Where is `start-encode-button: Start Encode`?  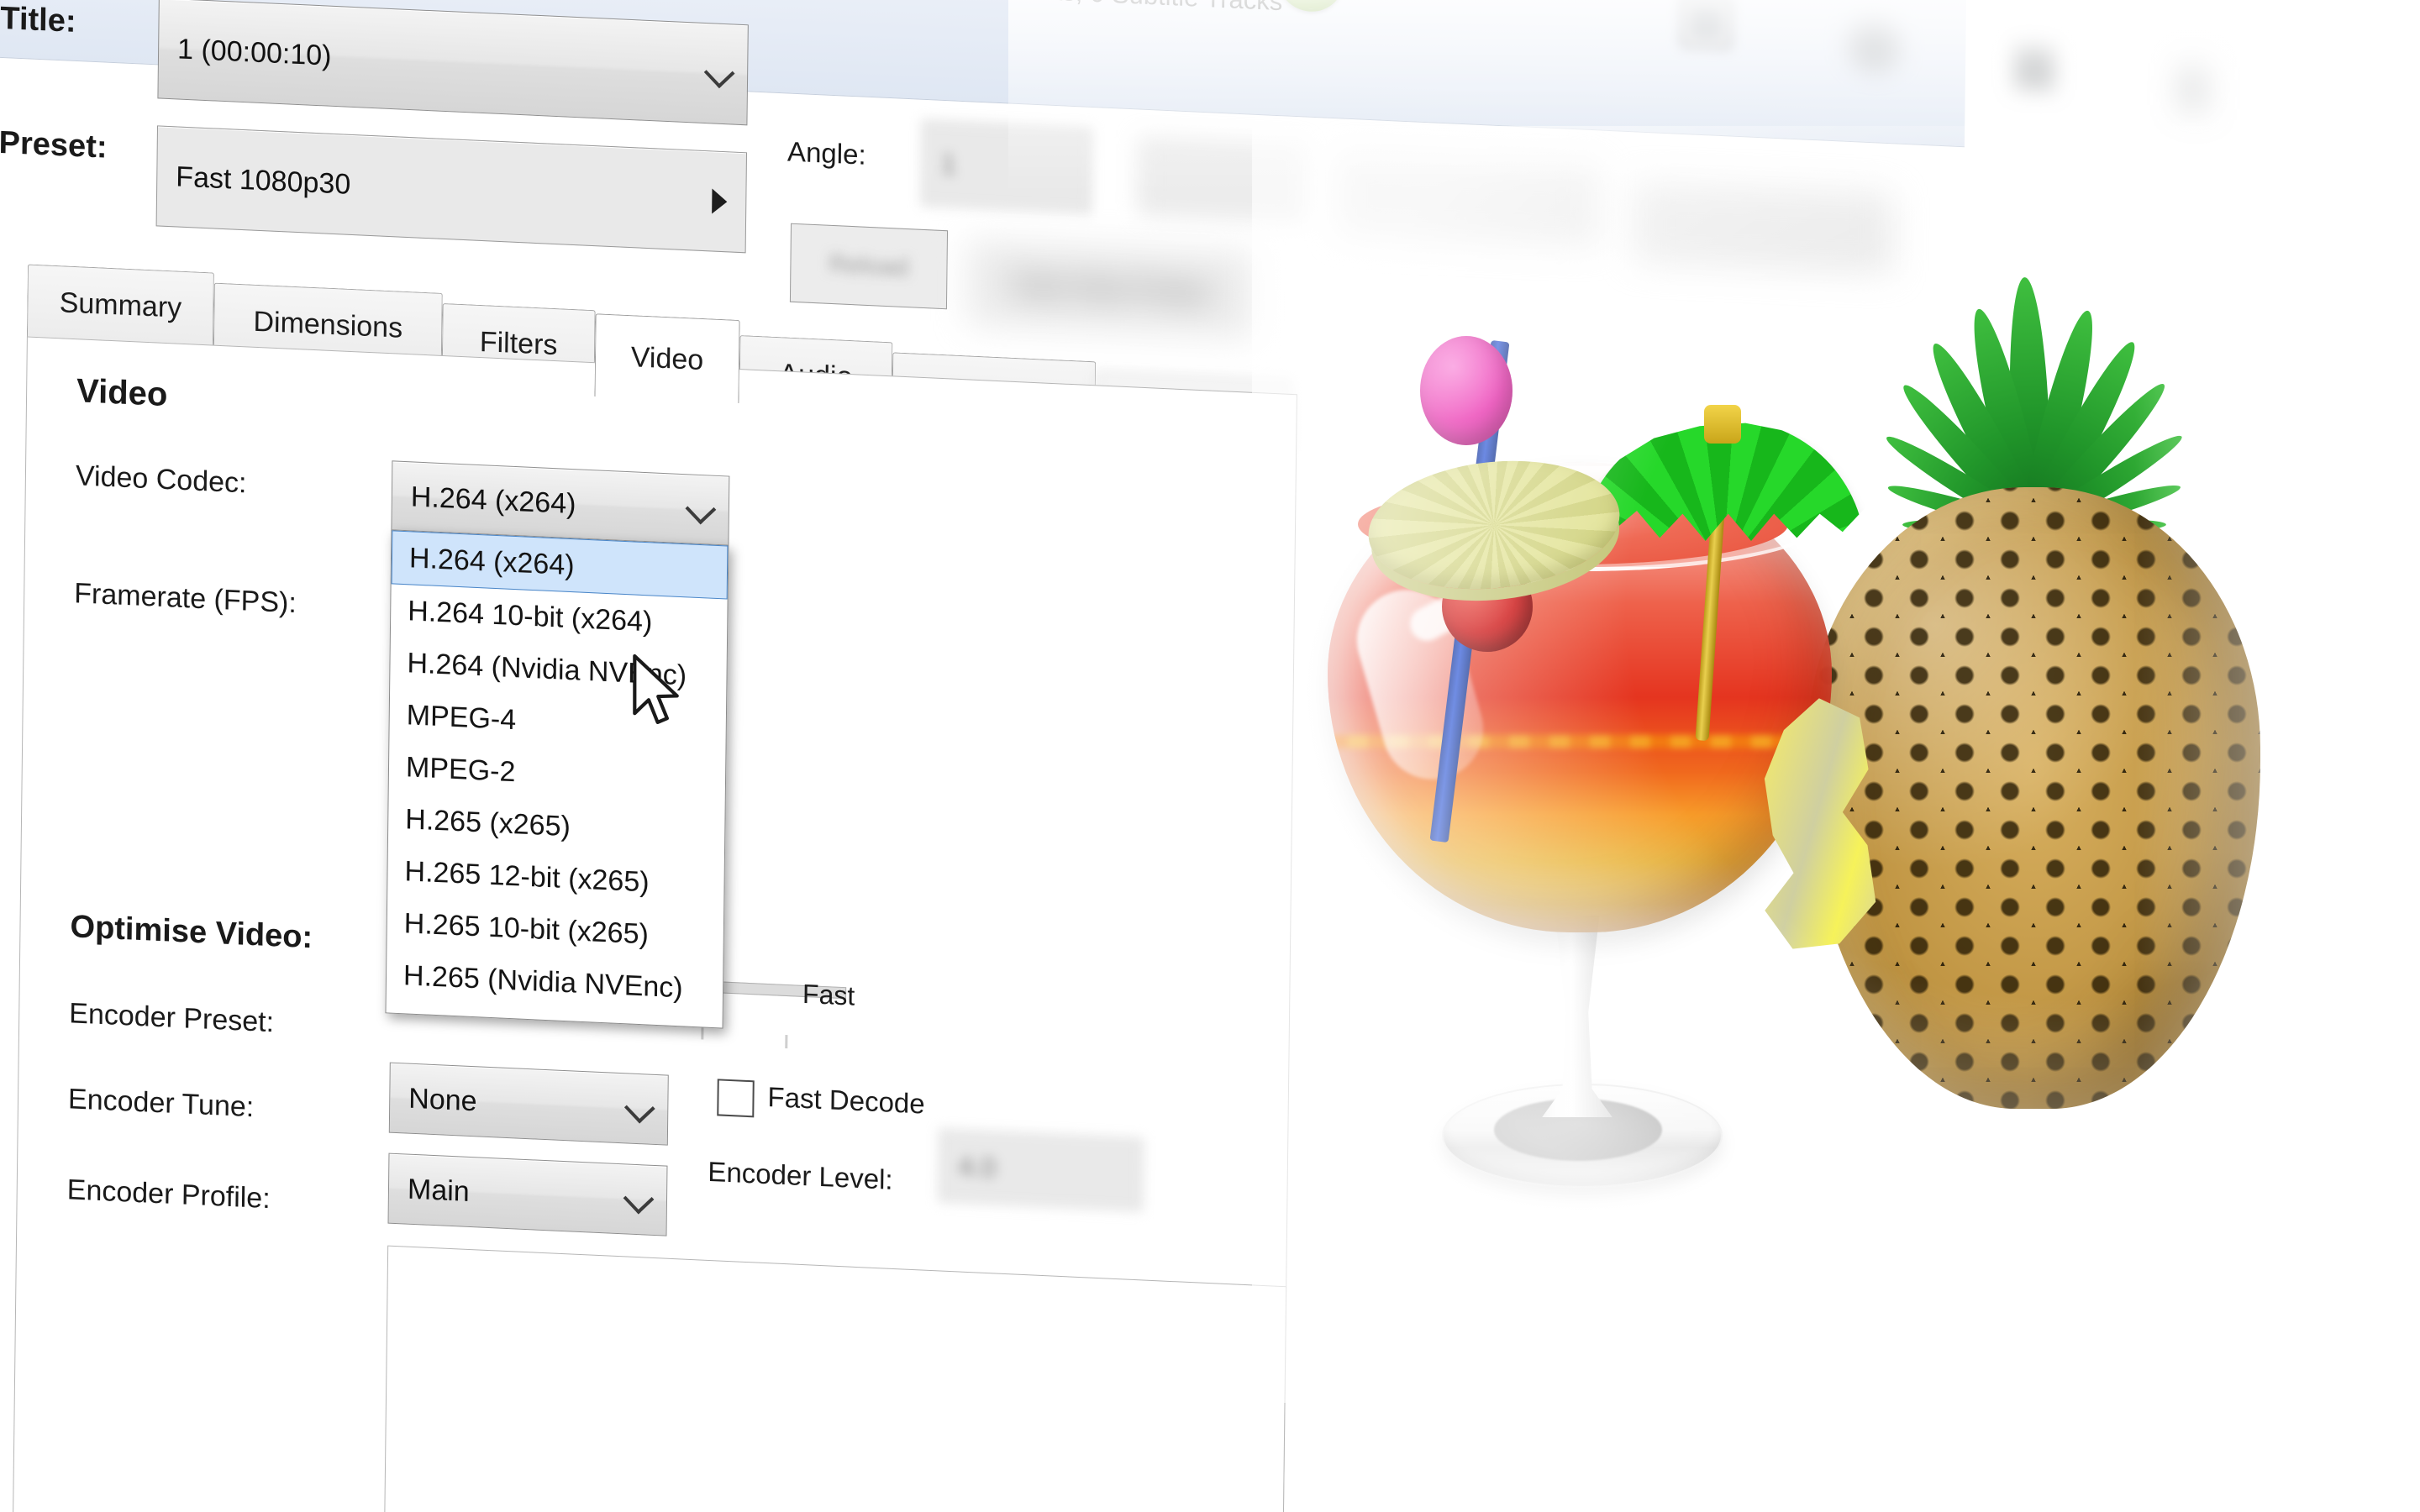
start-encode-button: Start Encode is located at coordinates (1393, 10).